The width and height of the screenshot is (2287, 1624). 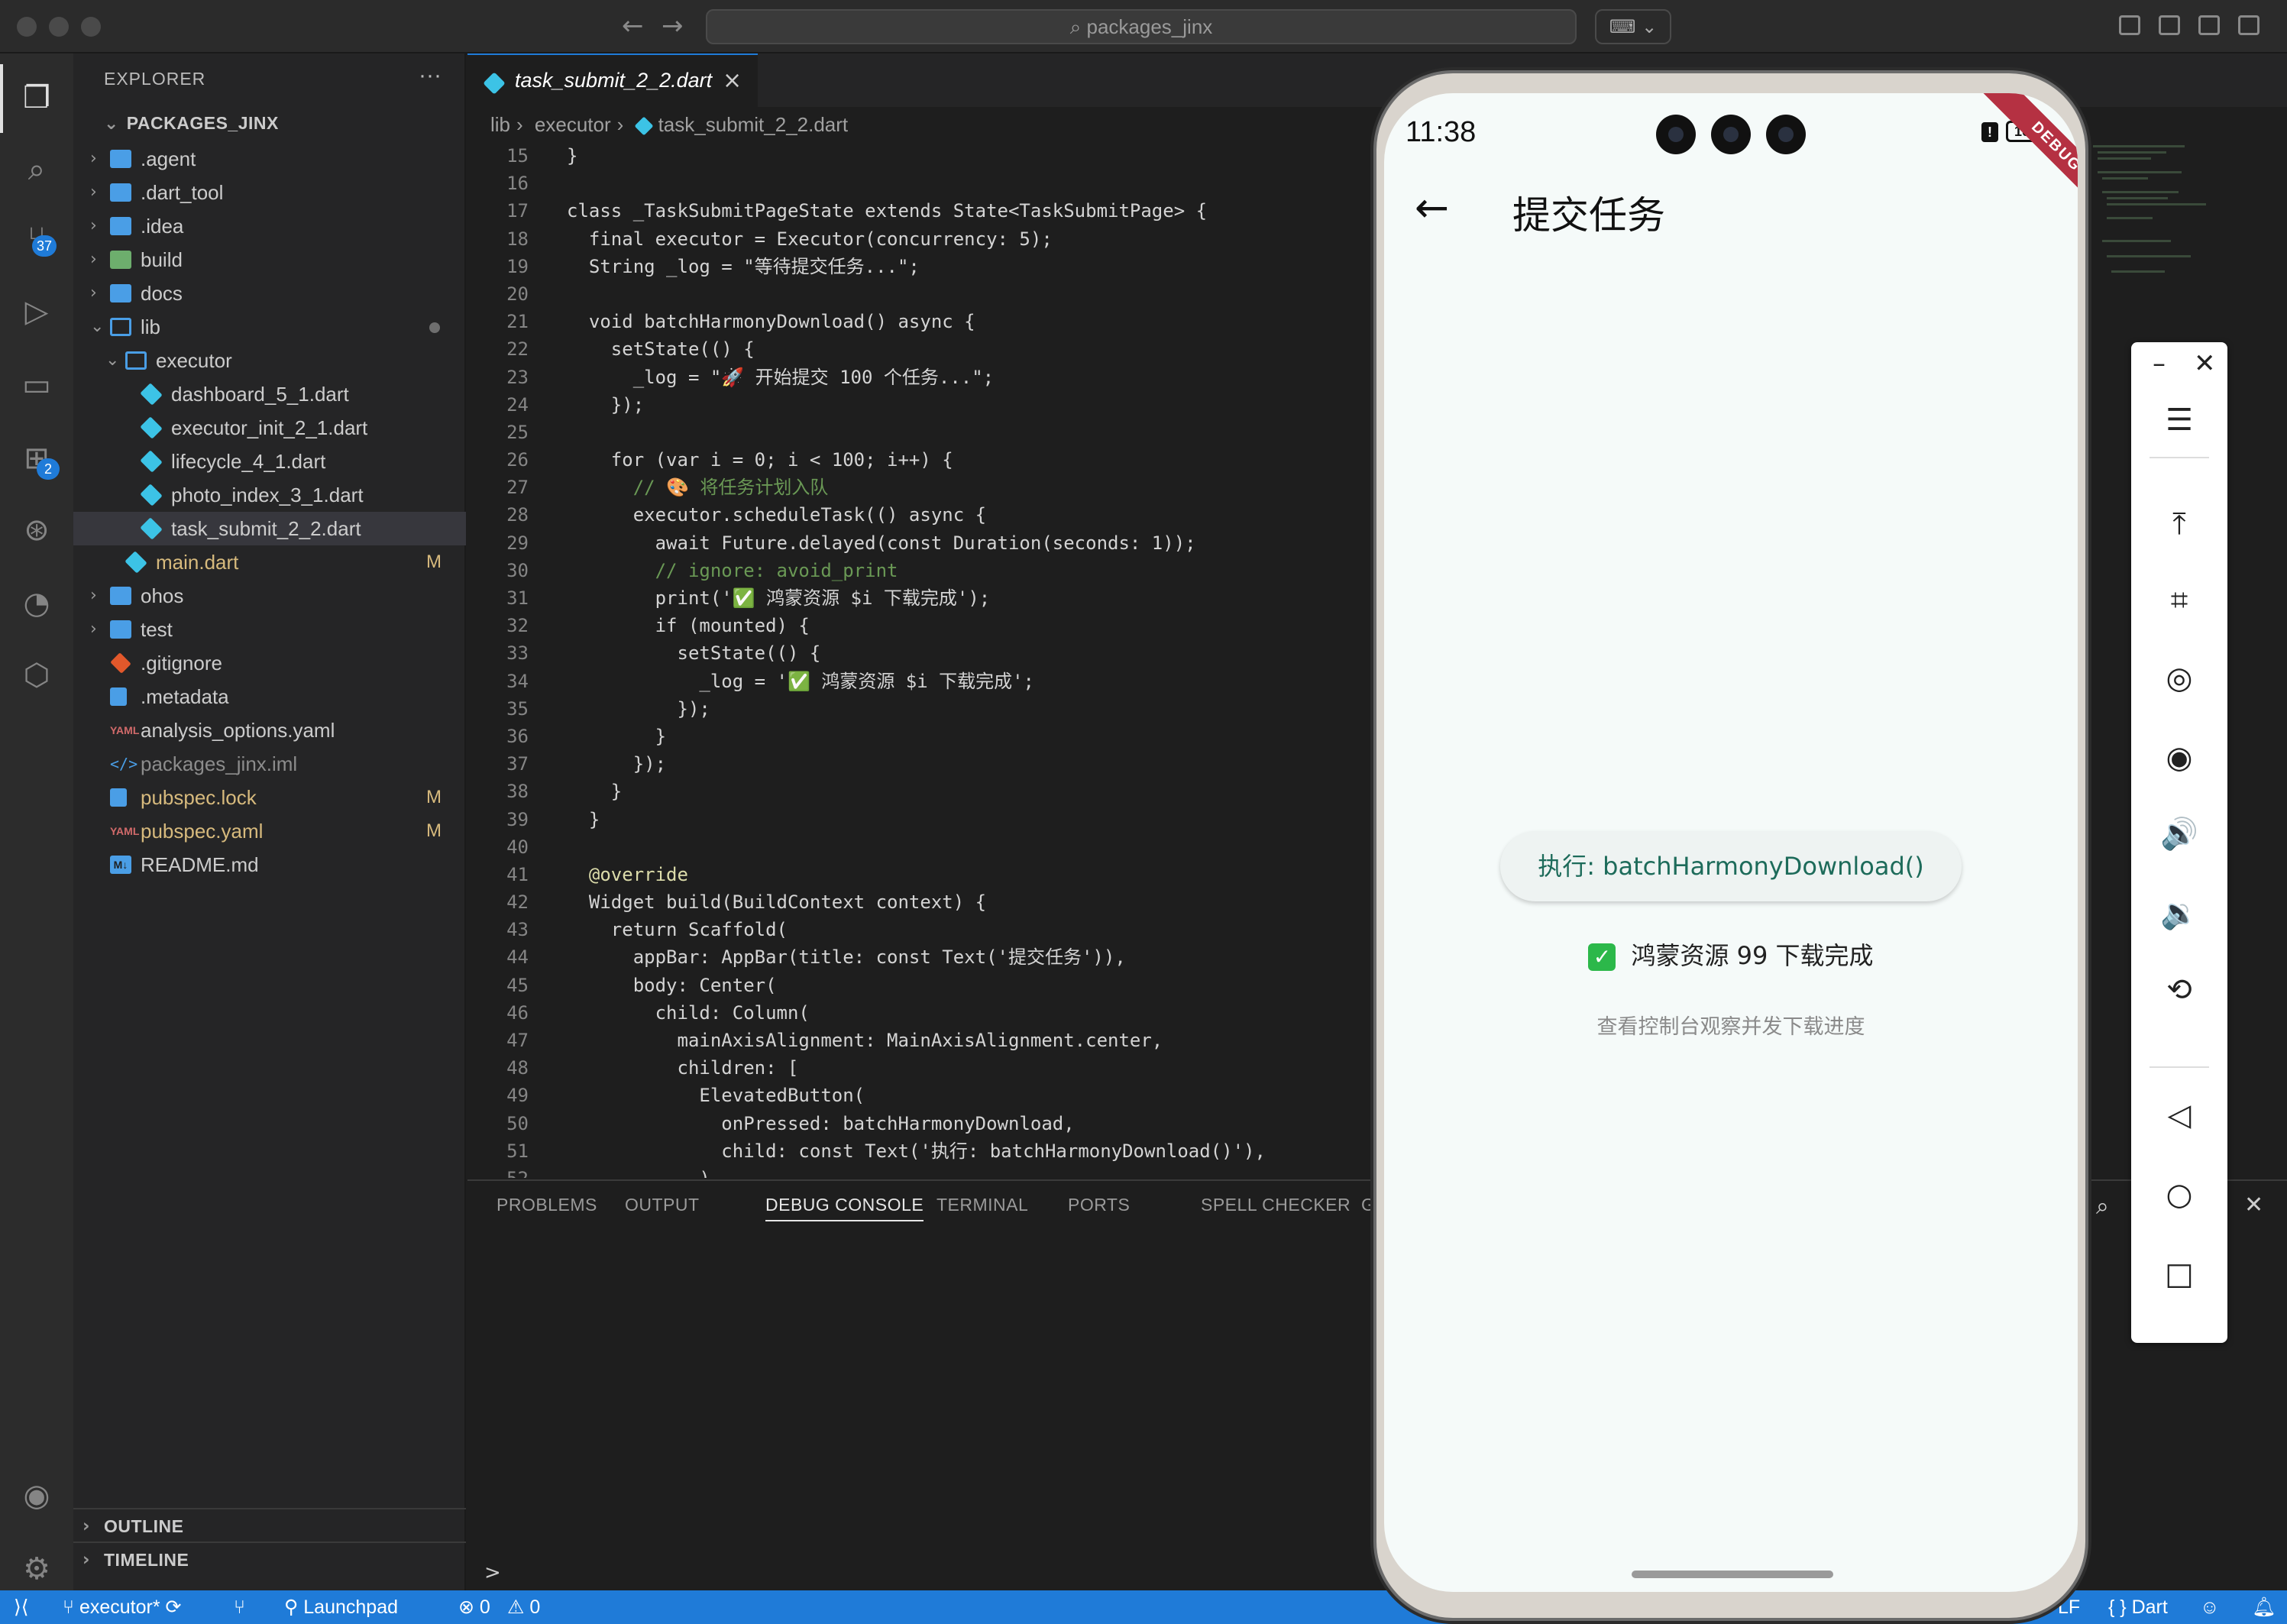 I want to click on tree-item: › build, so click(x=270, y=260).